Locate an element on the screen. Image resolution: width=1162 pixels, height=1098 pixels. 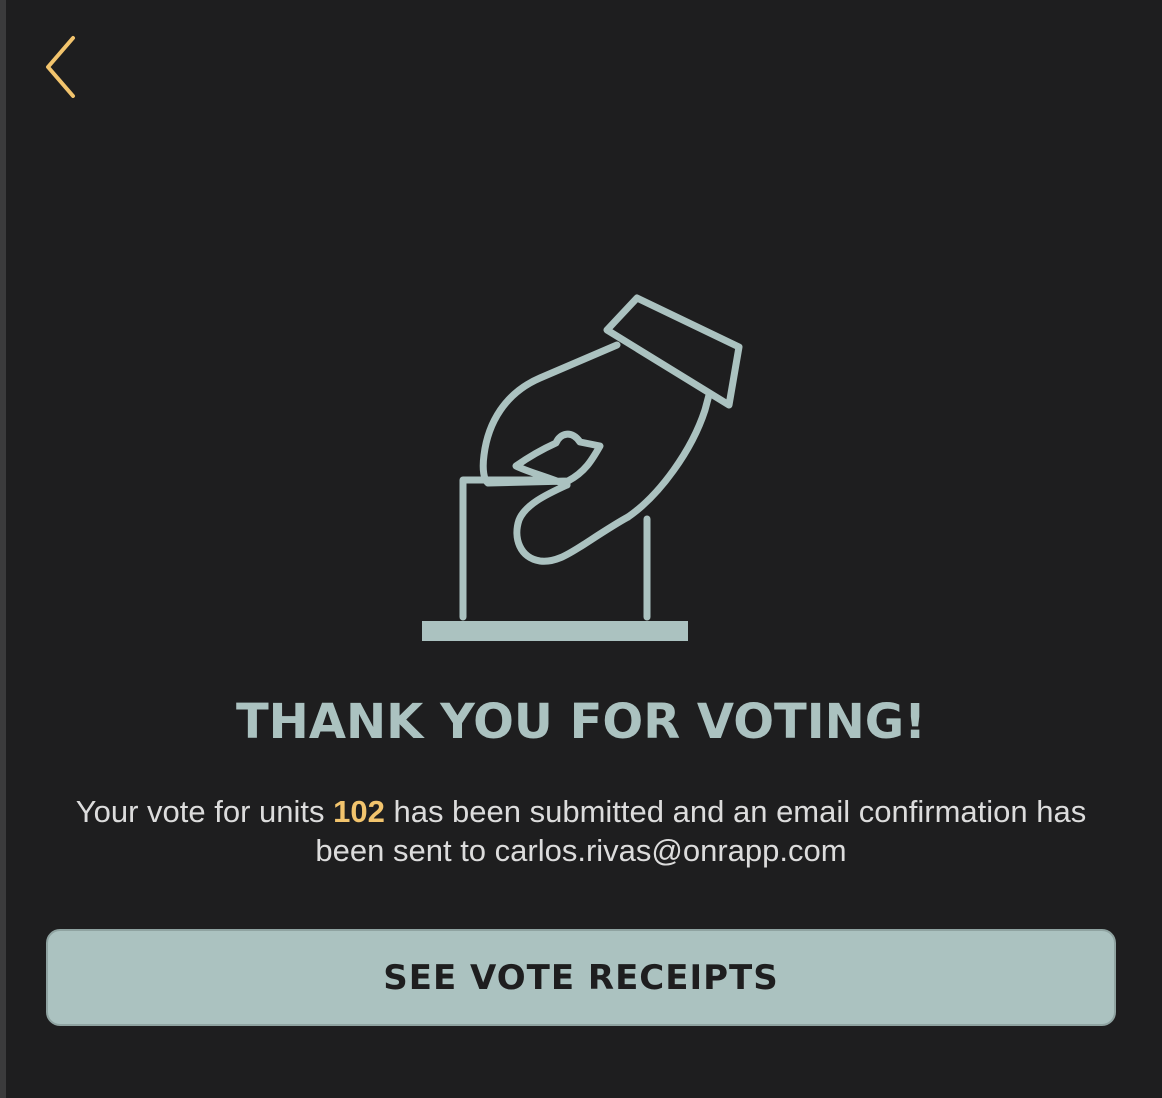
left-edge-divider is located at coordinates (3, 549).